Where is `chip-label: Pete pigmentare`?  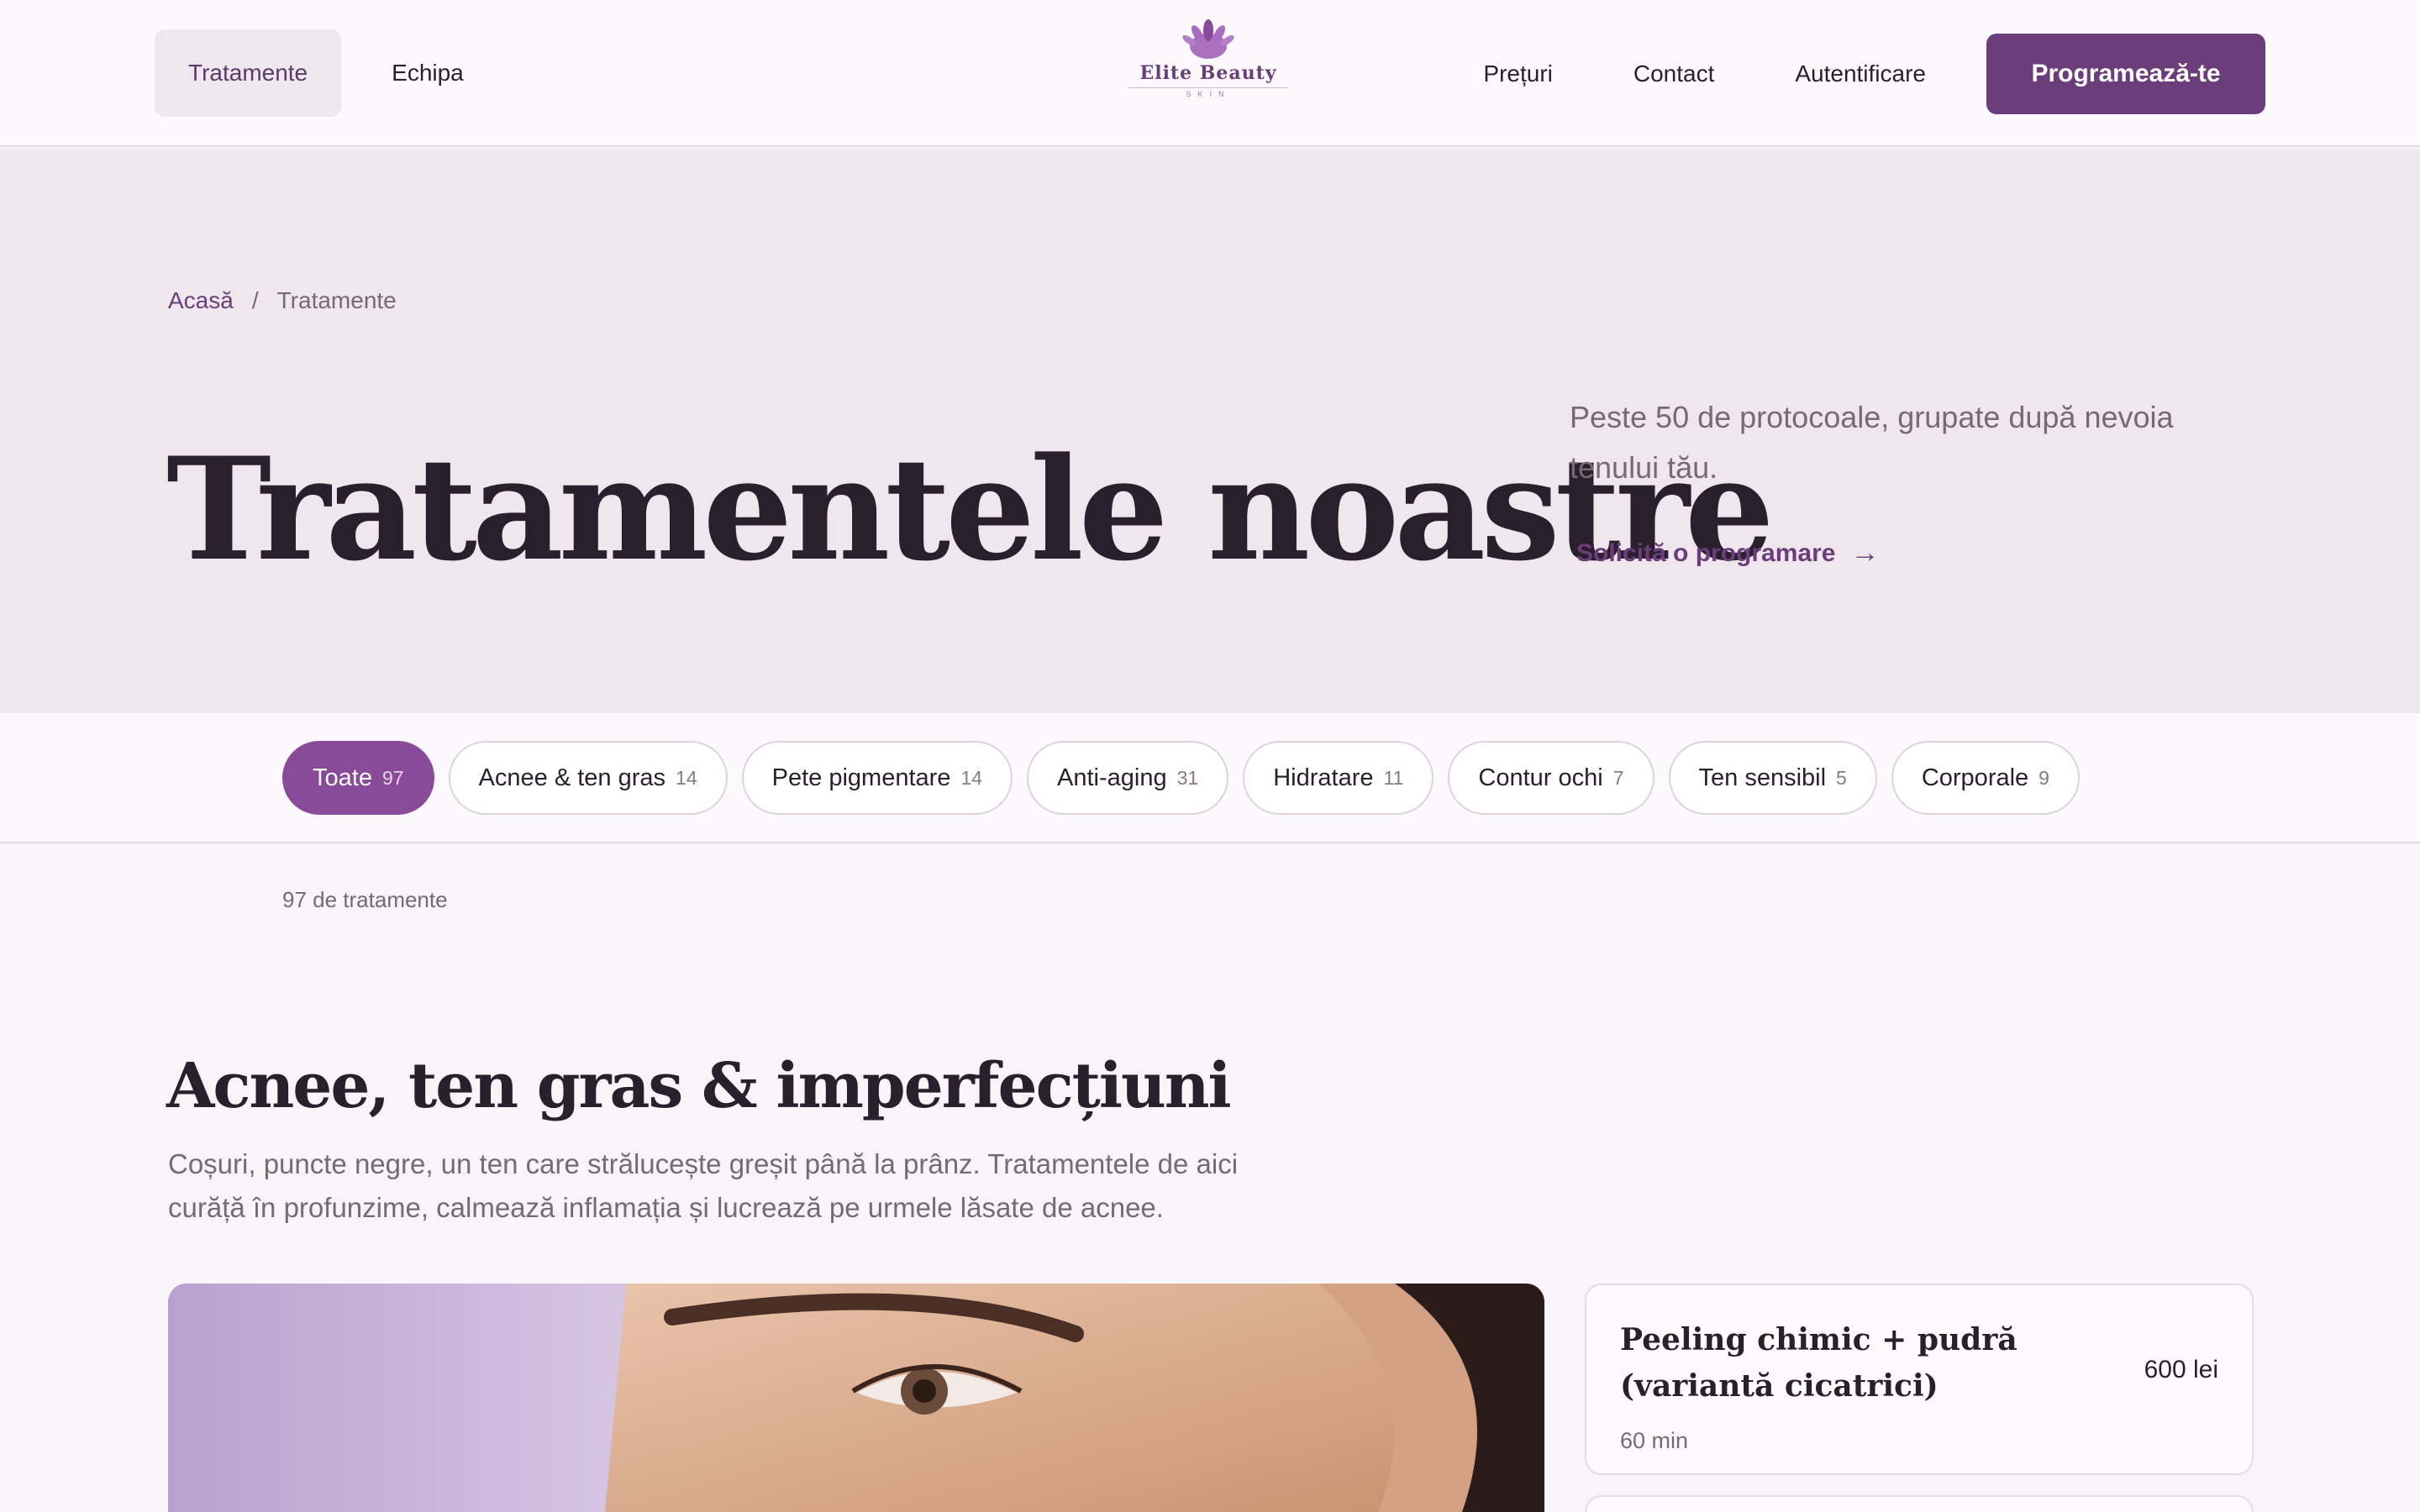
chip-label: Pete pigmentare is located at coordinates (861, 777).